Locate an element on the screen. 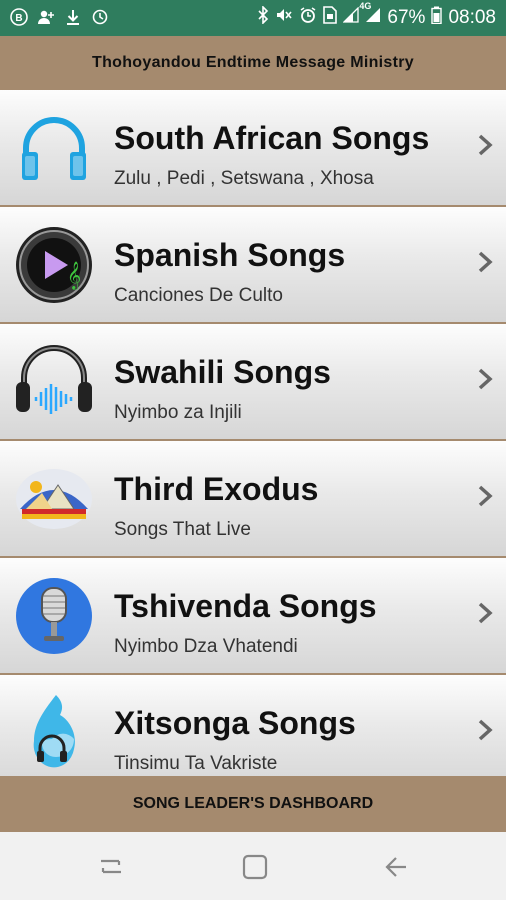 The height and width of the screenshot is (900, 506). network-type-label: 4G is located at coordinates (365, 6).